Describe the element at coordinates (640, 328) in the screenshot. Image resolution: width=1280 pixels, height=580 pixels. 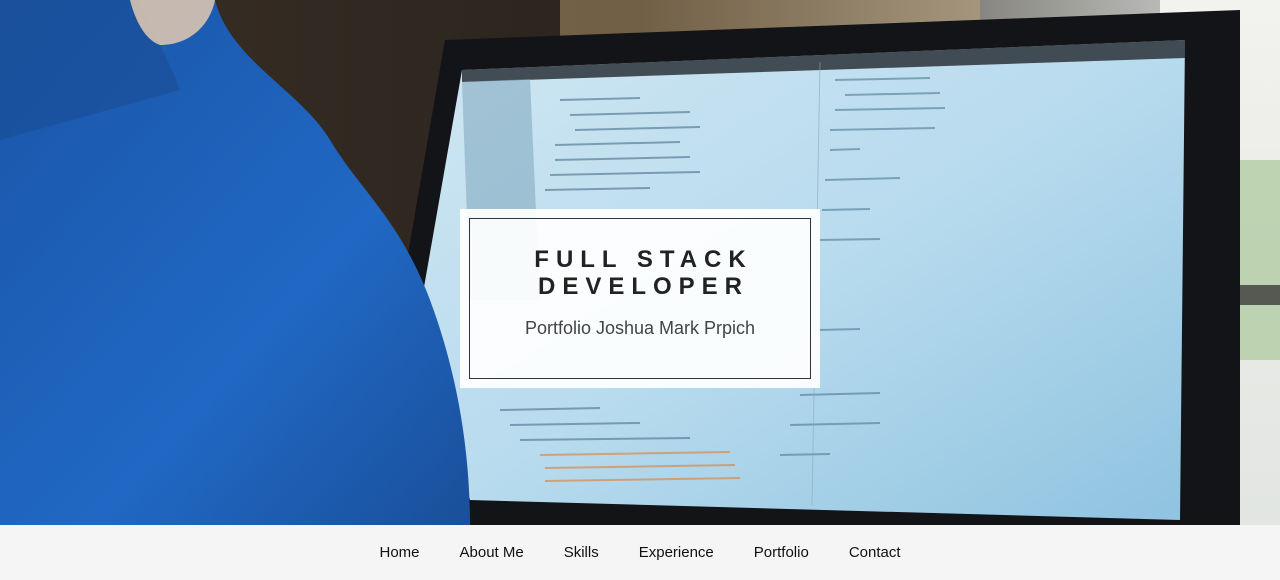
I see `hero-subtitle: Portfolio Joshua Mark Prpich` at that location.